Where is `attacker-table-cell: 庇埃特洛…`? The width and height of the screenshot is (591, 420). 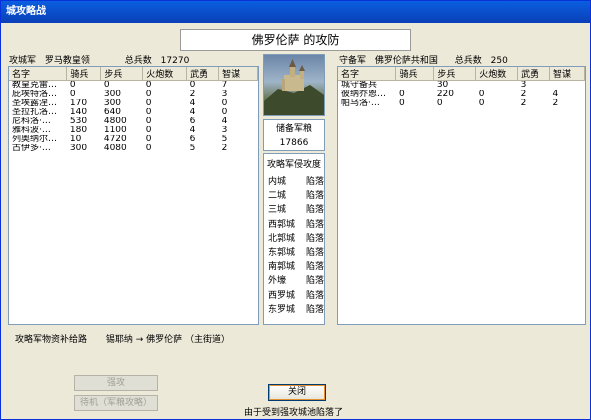
attacker-table-cell: 庇埃特洛… is located at coordinates (35, 94).